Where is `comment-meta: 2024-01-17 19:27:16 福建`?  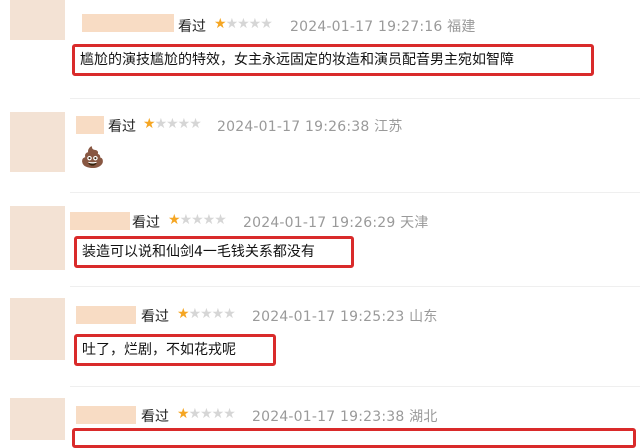 comment-meta: 2024-01-17 19:27:16 福建 is located at coordinates (383, 27).